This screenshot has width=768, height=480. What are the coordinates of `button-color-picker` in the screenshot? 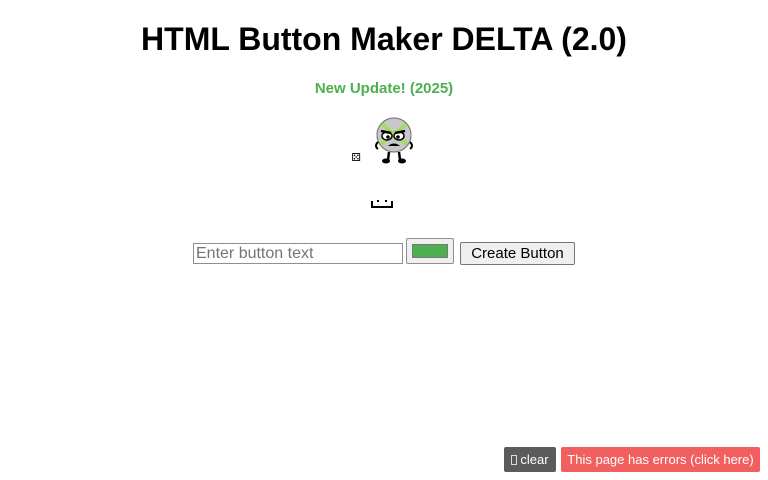 It's located at (430, 251).